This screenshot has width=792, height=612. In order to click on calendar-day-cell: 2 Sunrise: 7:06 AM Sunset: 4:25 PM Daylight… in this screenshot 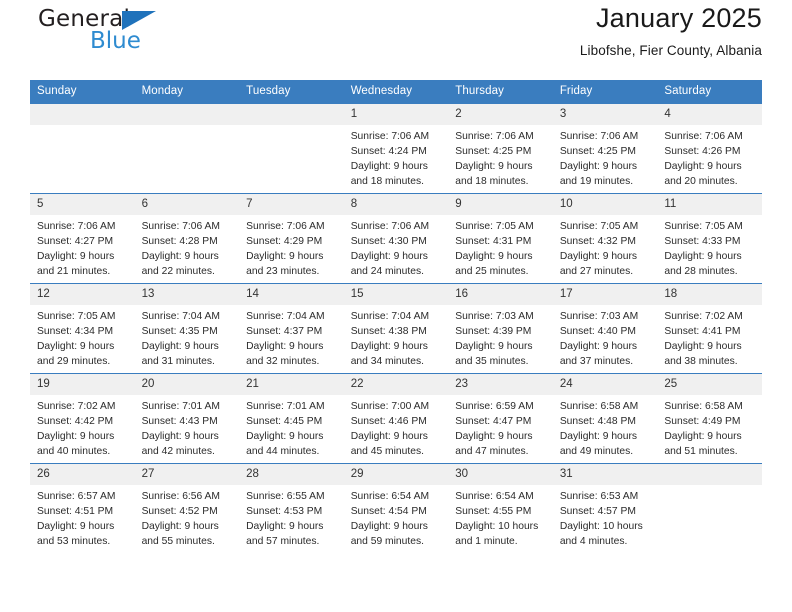, I will do `click(500, 148)`.